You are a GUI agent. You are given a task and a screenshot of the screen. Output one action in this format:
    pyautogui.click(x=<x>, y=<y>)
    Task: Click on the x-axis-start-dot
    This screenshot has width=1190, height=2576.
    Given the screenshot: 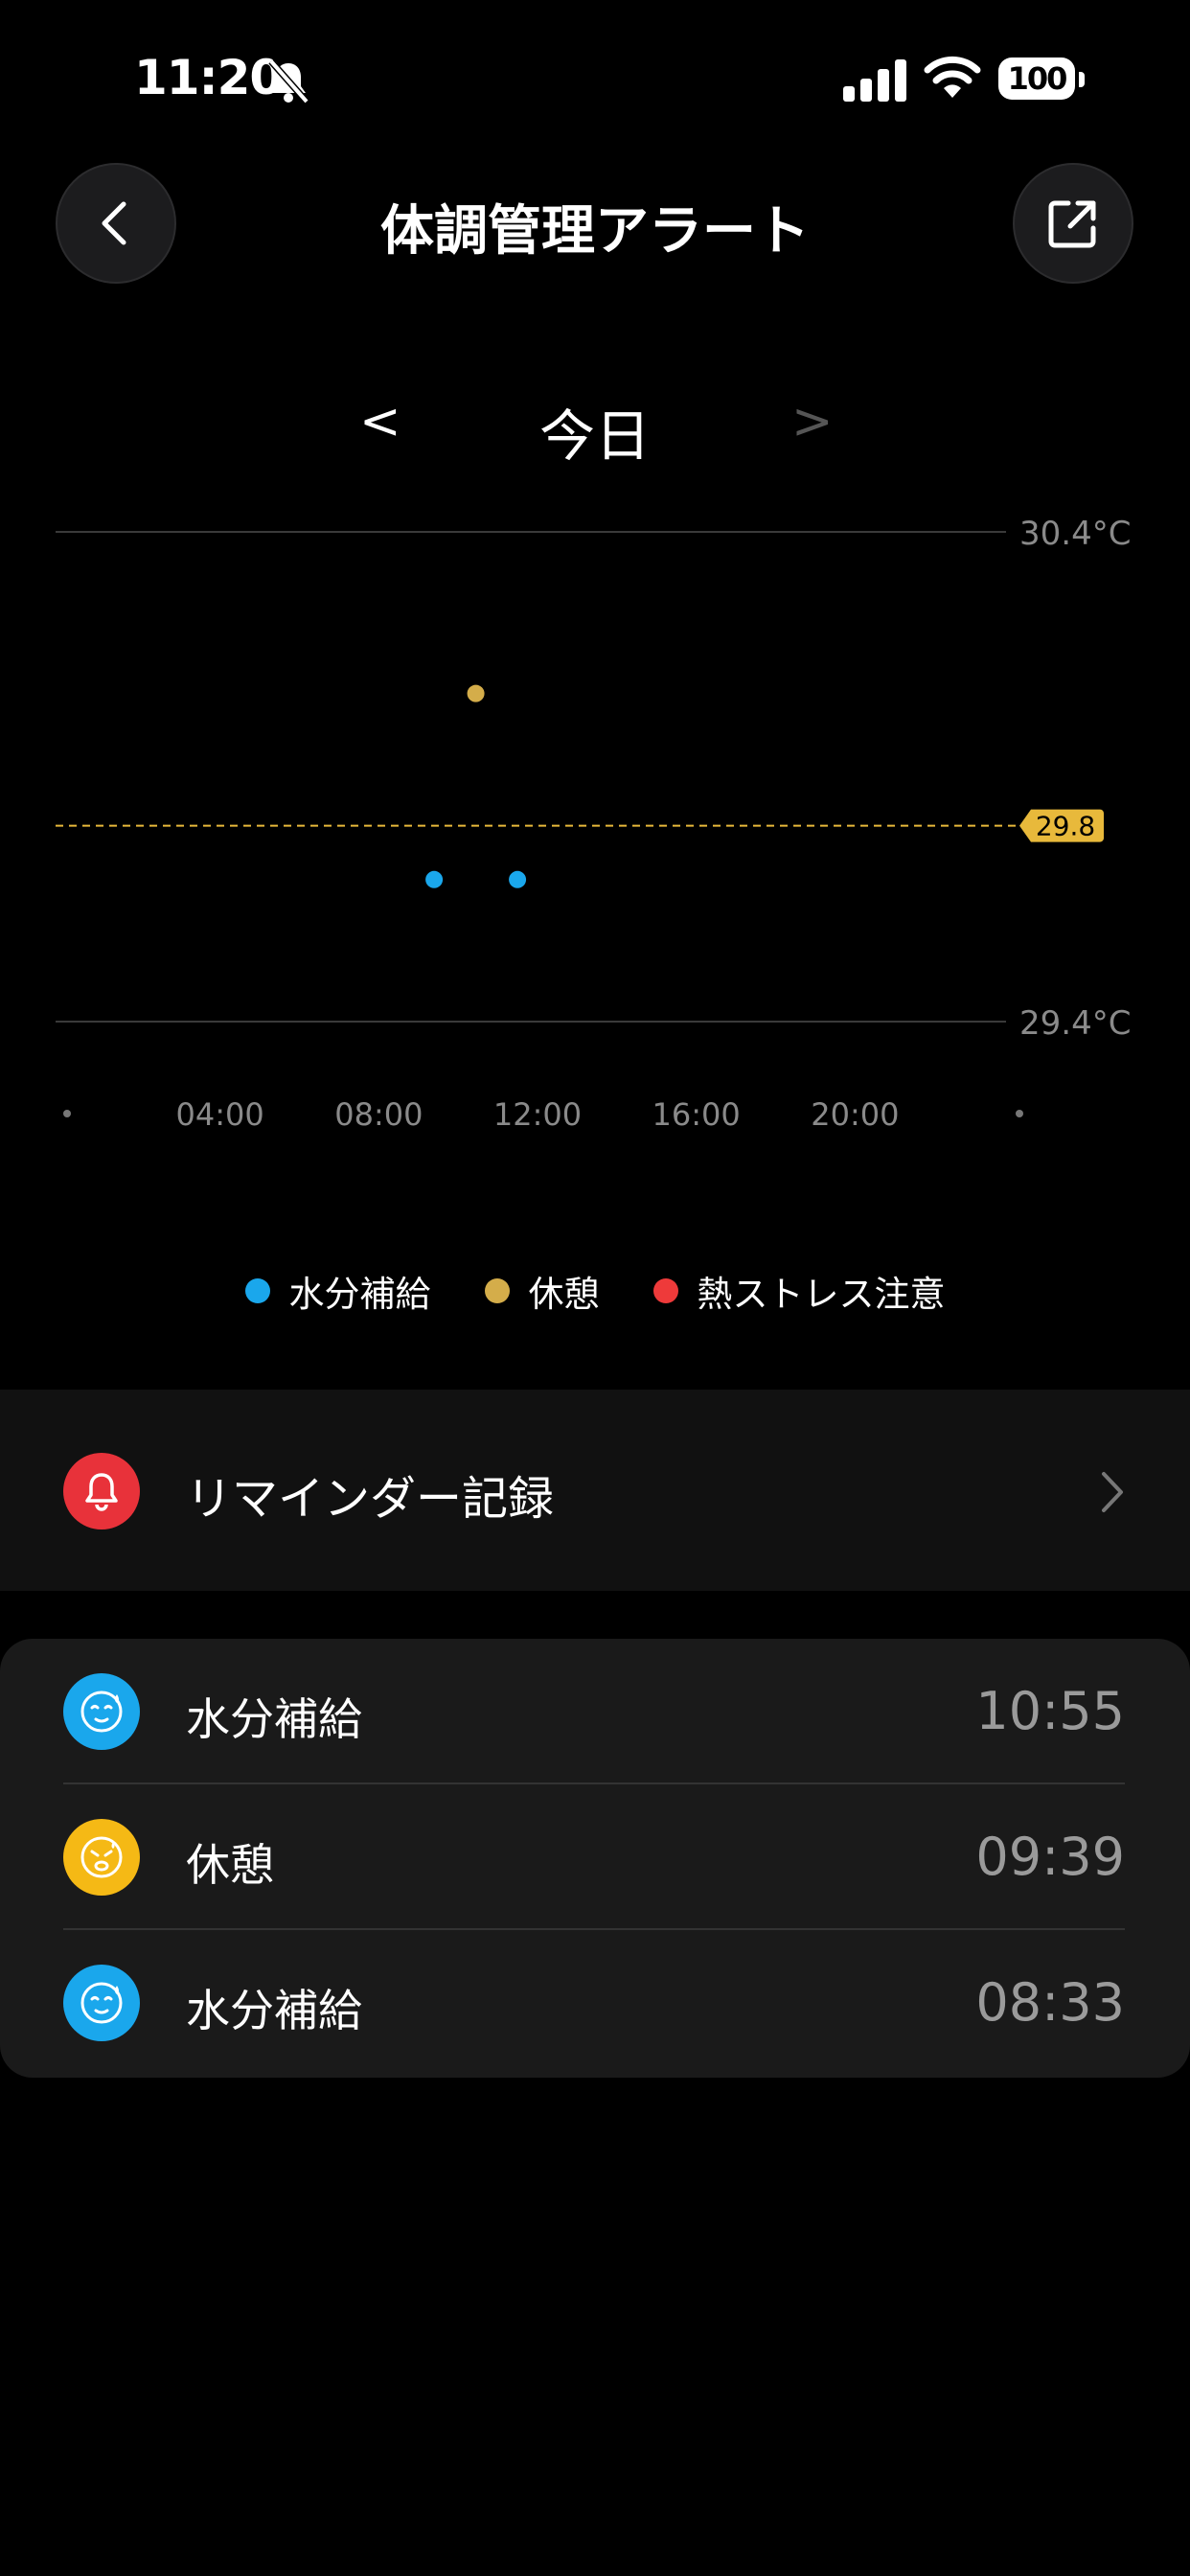 What is the action you would take?
    pyautogui.click(x=67, y=1113)
    